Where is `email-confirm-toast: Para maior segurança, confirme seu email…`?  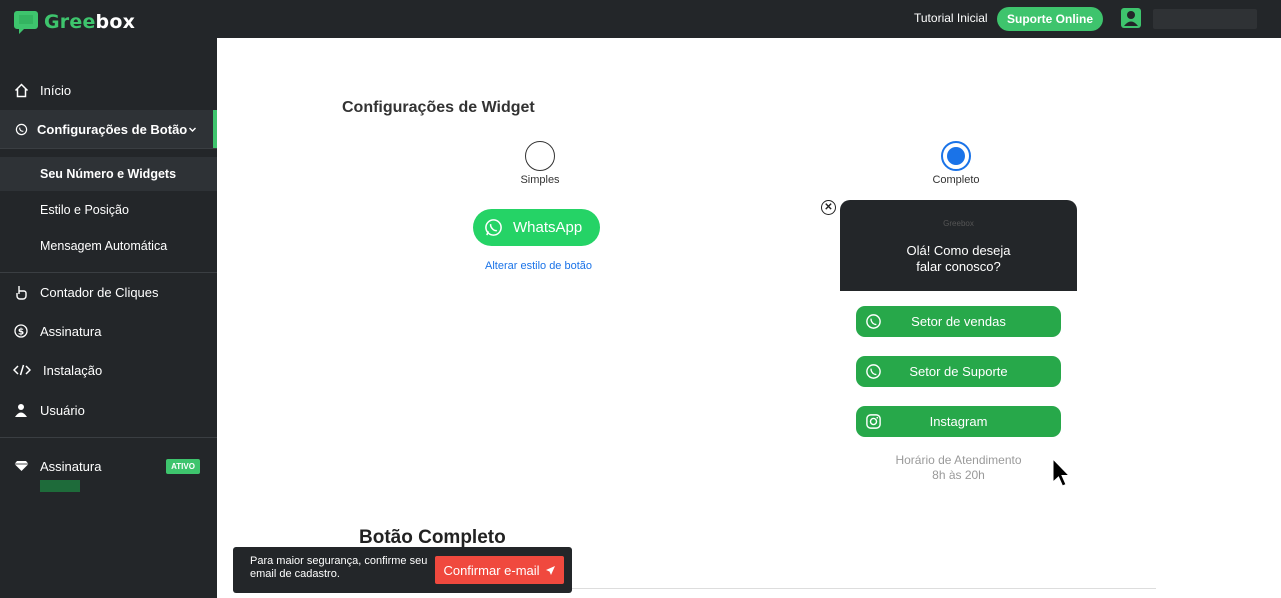 email-confirm-toast: Para maior segurança, confirme seu email… is located at coordinates (402, 570).